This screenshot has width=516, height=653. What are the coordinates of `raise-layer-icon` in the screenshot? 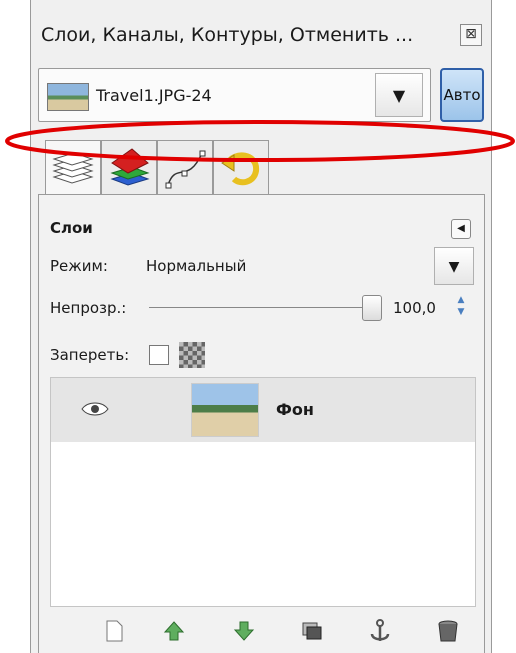 It's located at (174, 631).